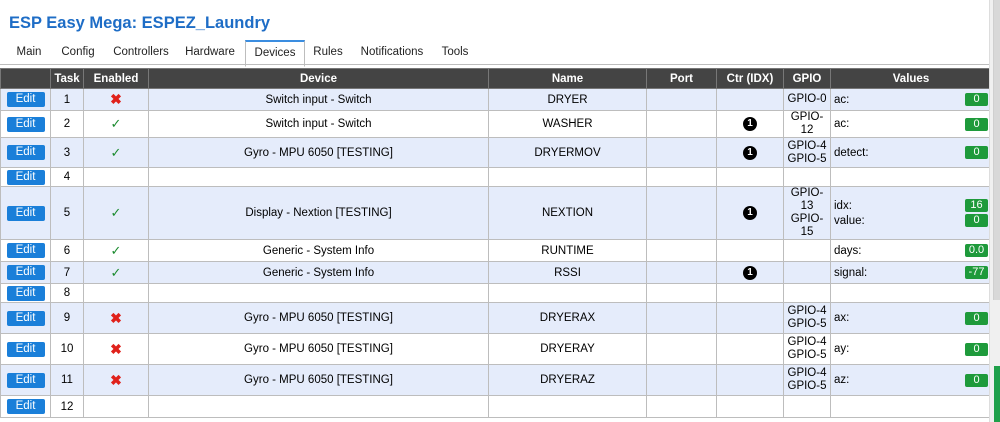 The width and height of the screenshot is (1000, 422). I want to click on cell-device: Switch input - Switch, so click(318, 99).